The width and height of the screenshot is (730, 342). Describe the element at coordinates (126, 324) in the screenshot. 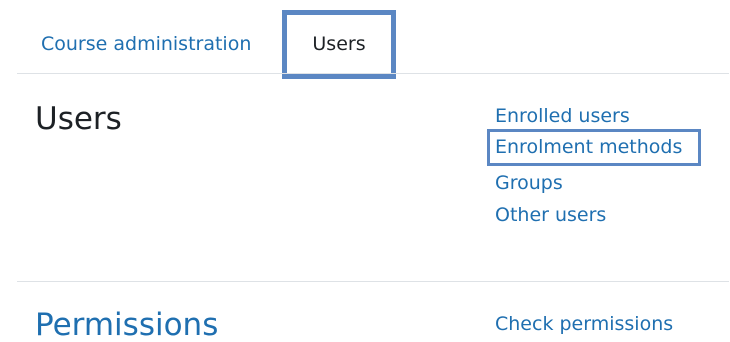

I see `section-title-permissions: Permissions` at that location.